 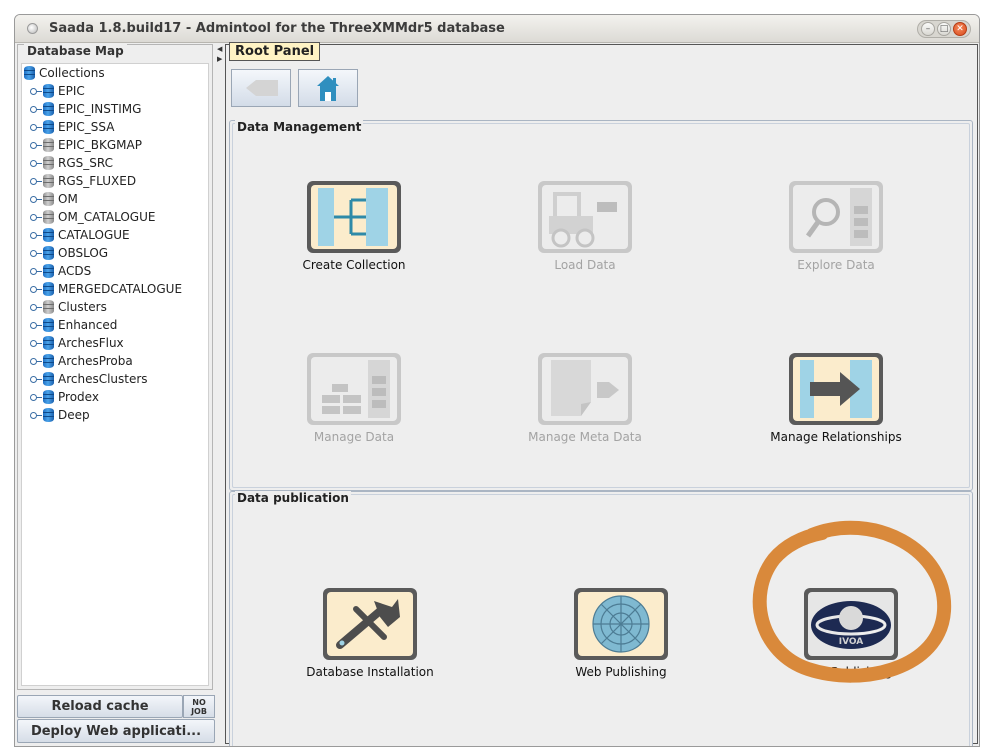 What do you see at coordinates (100, 145) in the screenshot?
I see `tree-item-label: EPIC_BKGMAP` at bounding box center [100, 145].